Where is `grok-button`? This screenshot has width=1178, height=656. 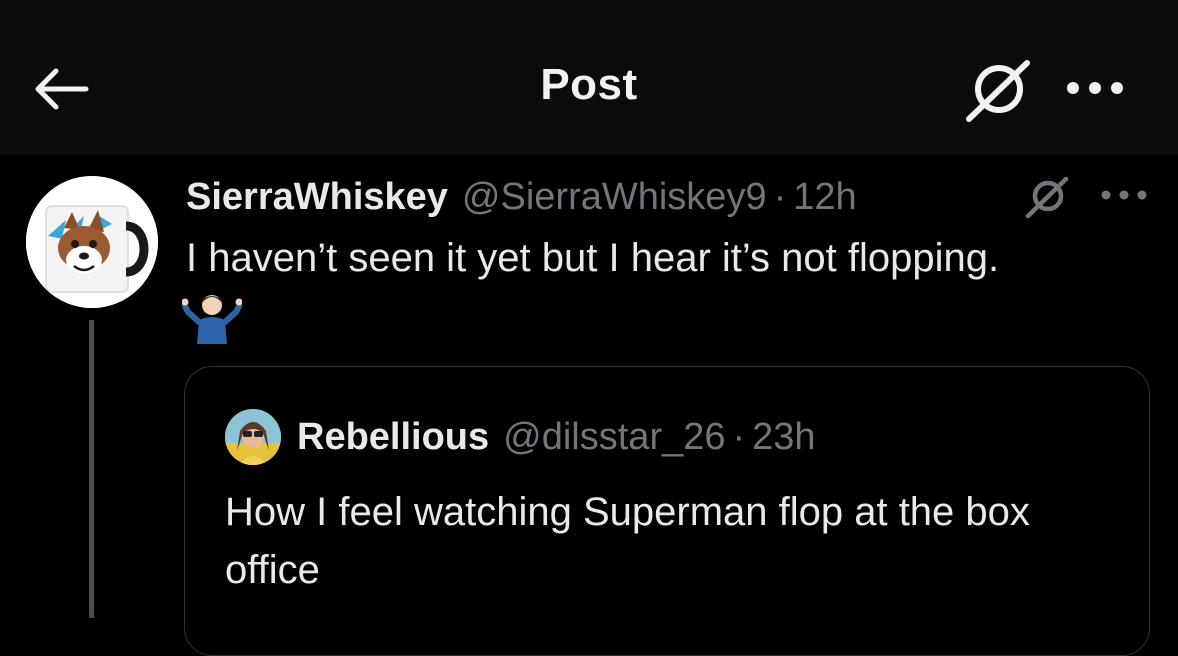 grok-button is located at coordinates (998, 90).